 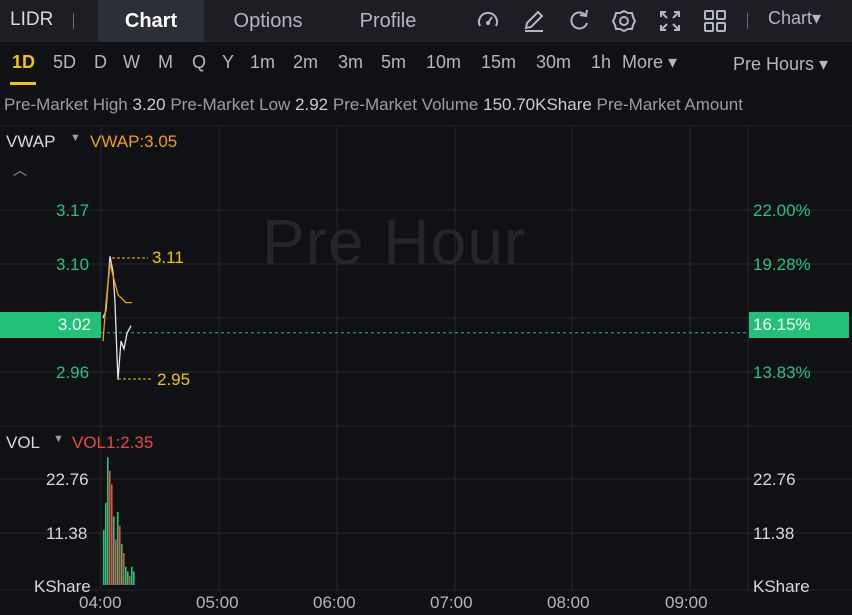 I want to click on time-tick: 04:00, so click(x=100, y=602).